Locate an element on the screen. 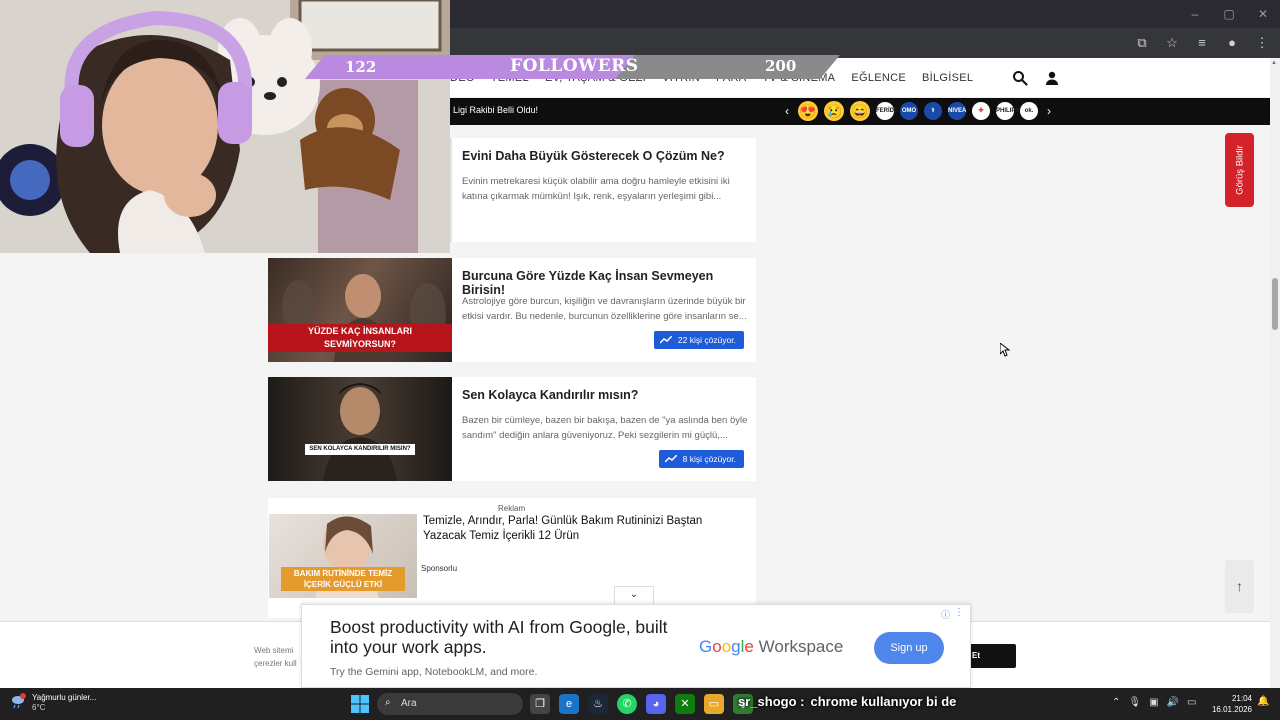 The image size is (1280, 720). whatsapp-icon: ✆ is located at coordinates (627, 704).